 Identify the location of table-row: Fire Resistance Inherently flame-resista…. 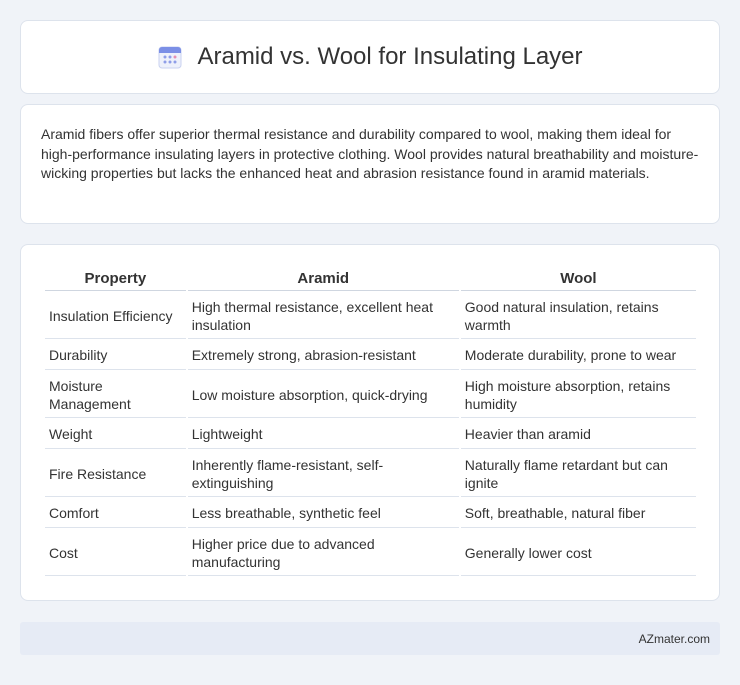
(370, 474).